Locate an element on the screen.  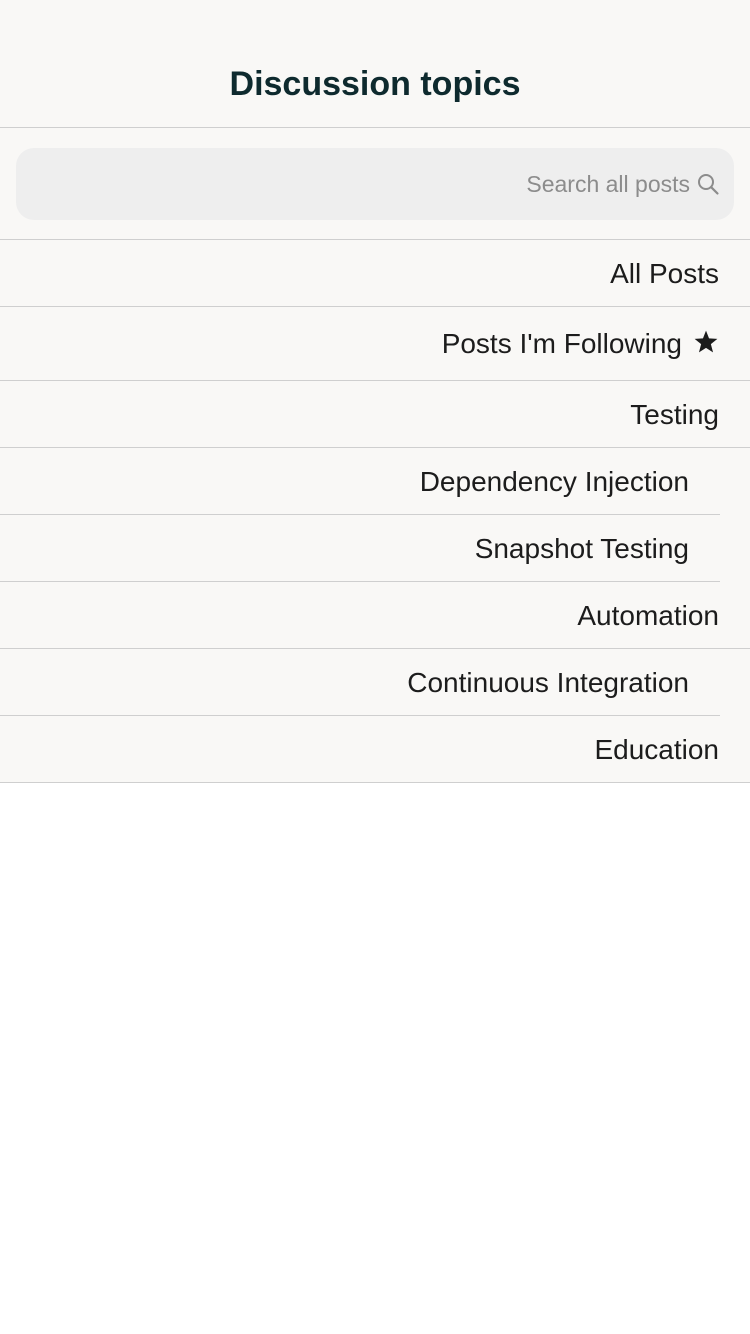
row-divider is located at coordinates (375, 782).